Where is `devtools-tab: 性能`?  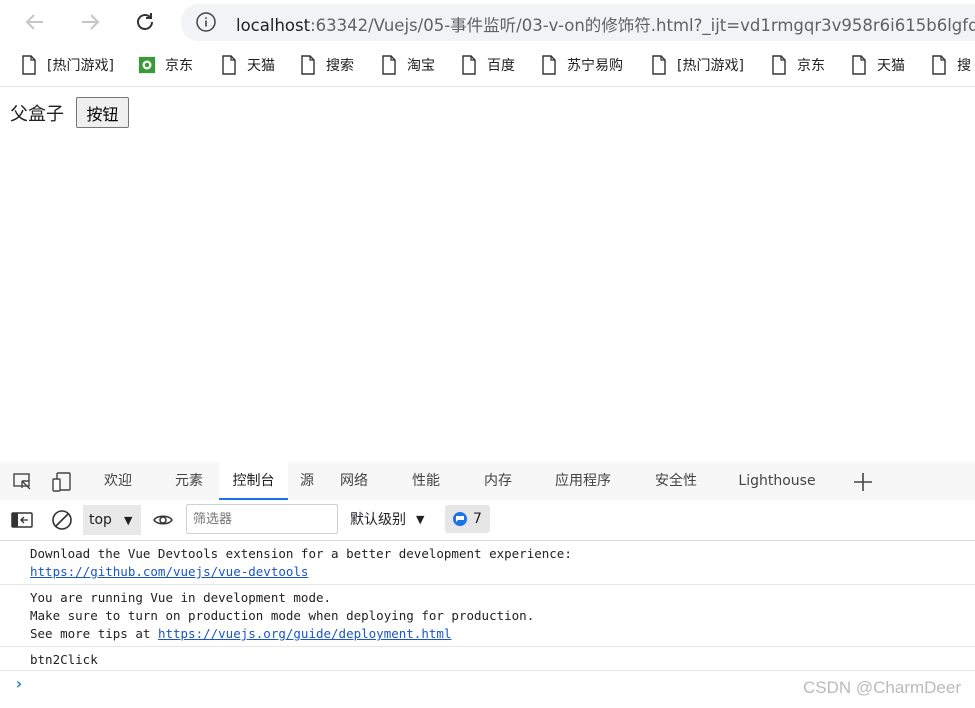 devtools-tab: 性能 is located at coordinates (426, 481).